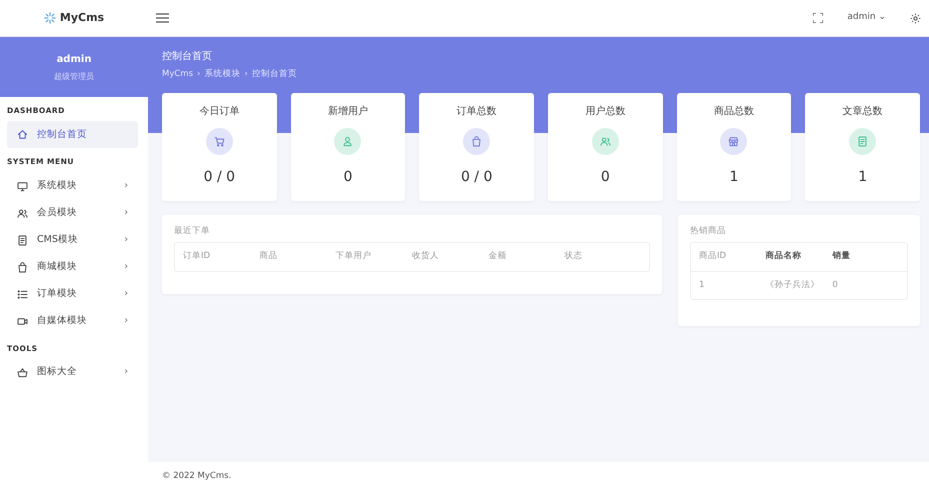  I want to click on users-icon, so click(22, 213).